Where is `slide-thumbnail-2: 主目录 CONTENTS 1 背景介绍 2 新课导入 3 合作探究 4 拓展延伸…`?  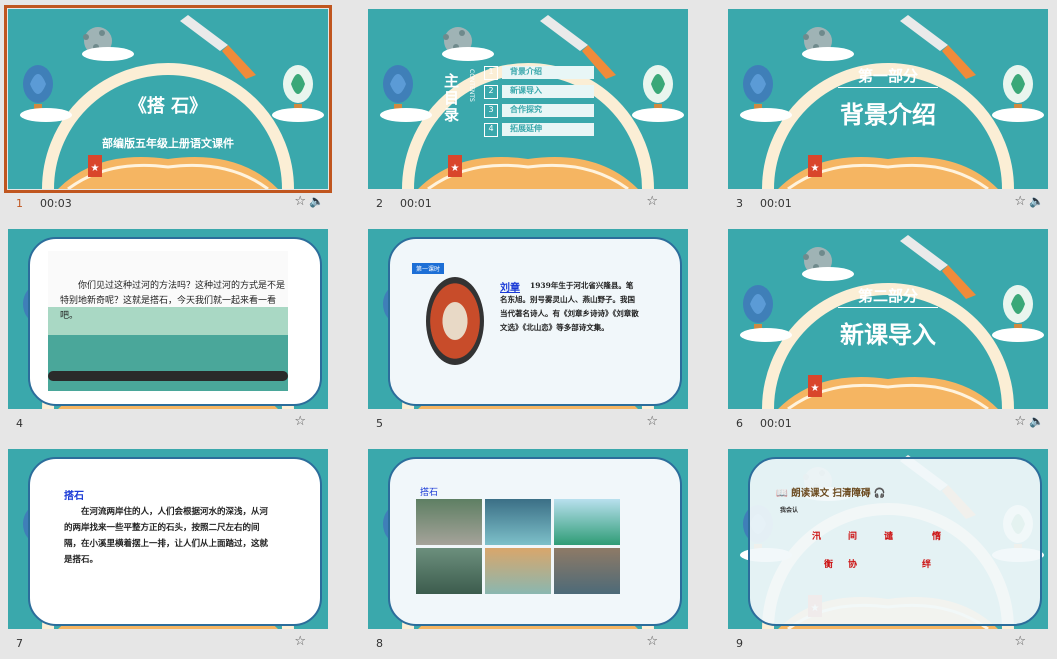 slide-thumbnail-2: 主目录 CONTENTS 1 背景介绍 2 新课导入 3 合作探究 4 拓展延伸… is located at coordinates (533, 114).